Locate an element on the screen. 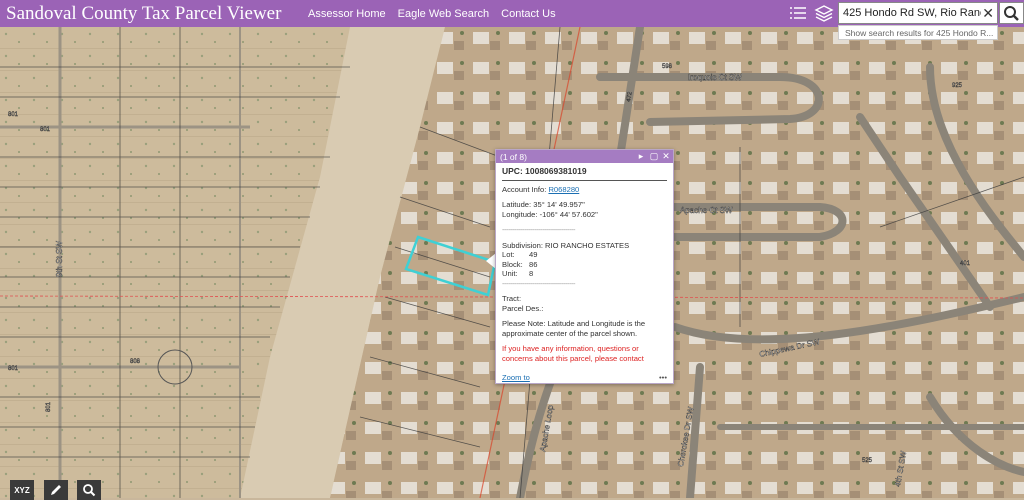  search-button is located at coordinates (1011, 13).